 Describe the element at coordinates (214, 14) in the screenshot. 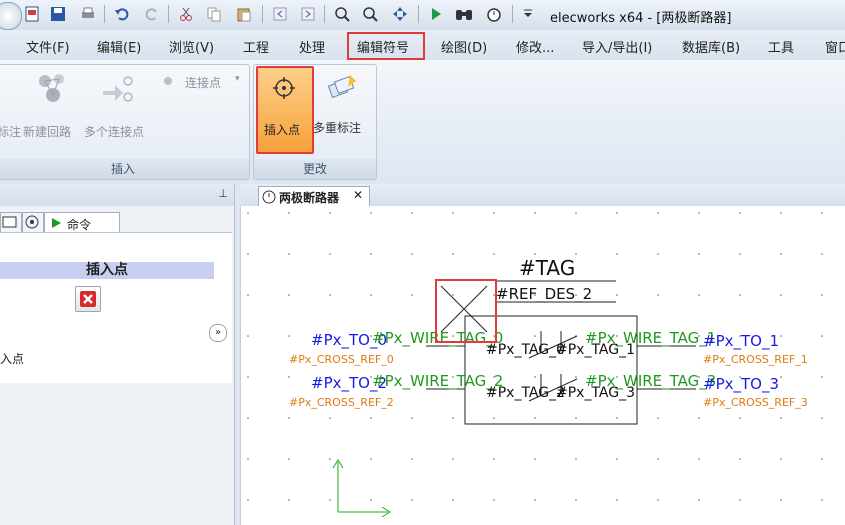

I see `copy-icon` at that location.